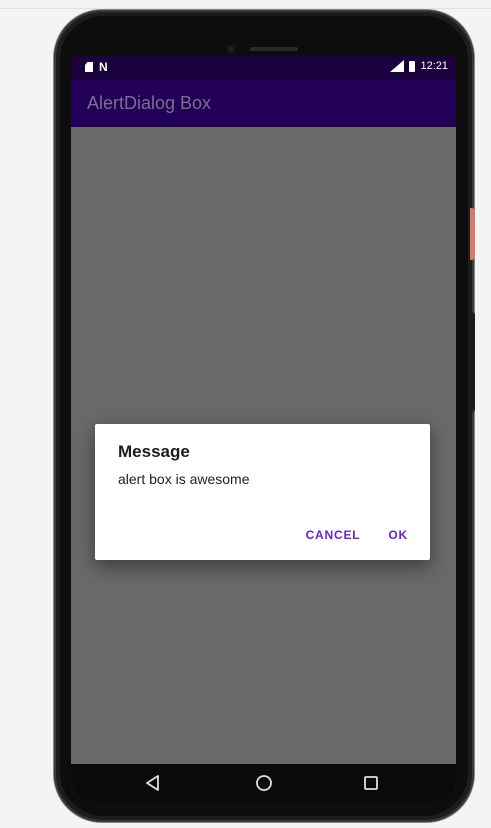  I want to click on alert-dialog: Message alert box is awesome CANCEL OK, so click(262, 492).